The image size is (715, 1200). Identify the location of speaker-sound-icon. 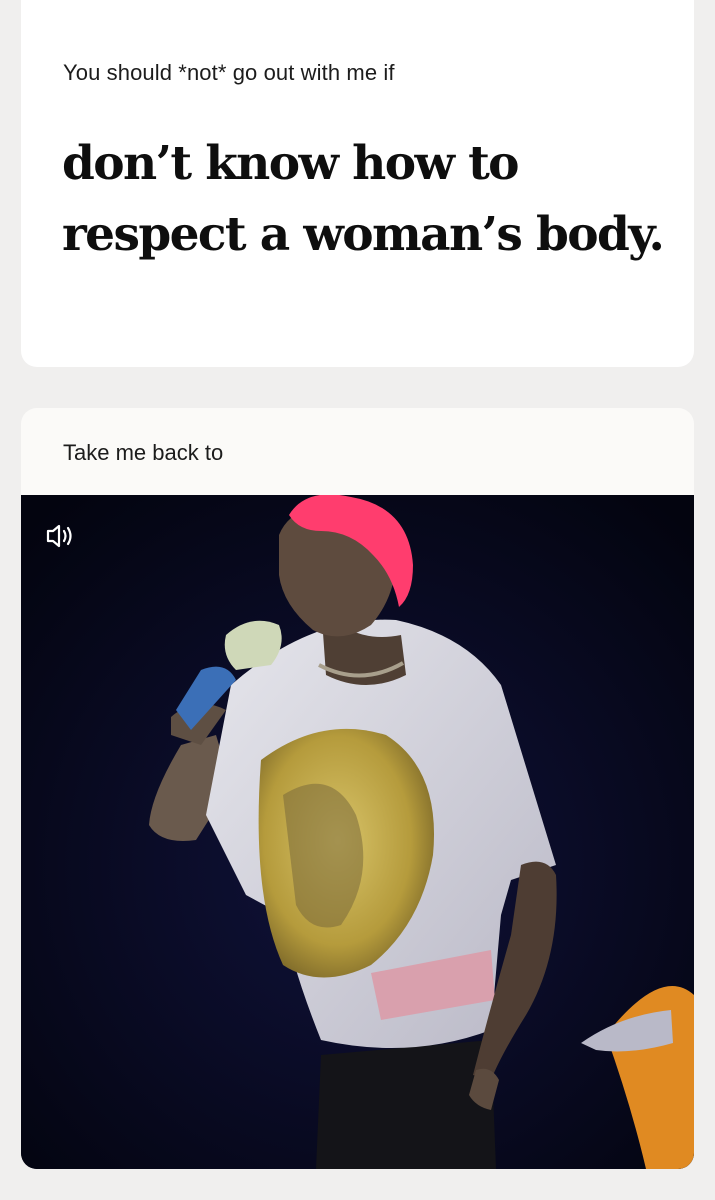
(59, 536).